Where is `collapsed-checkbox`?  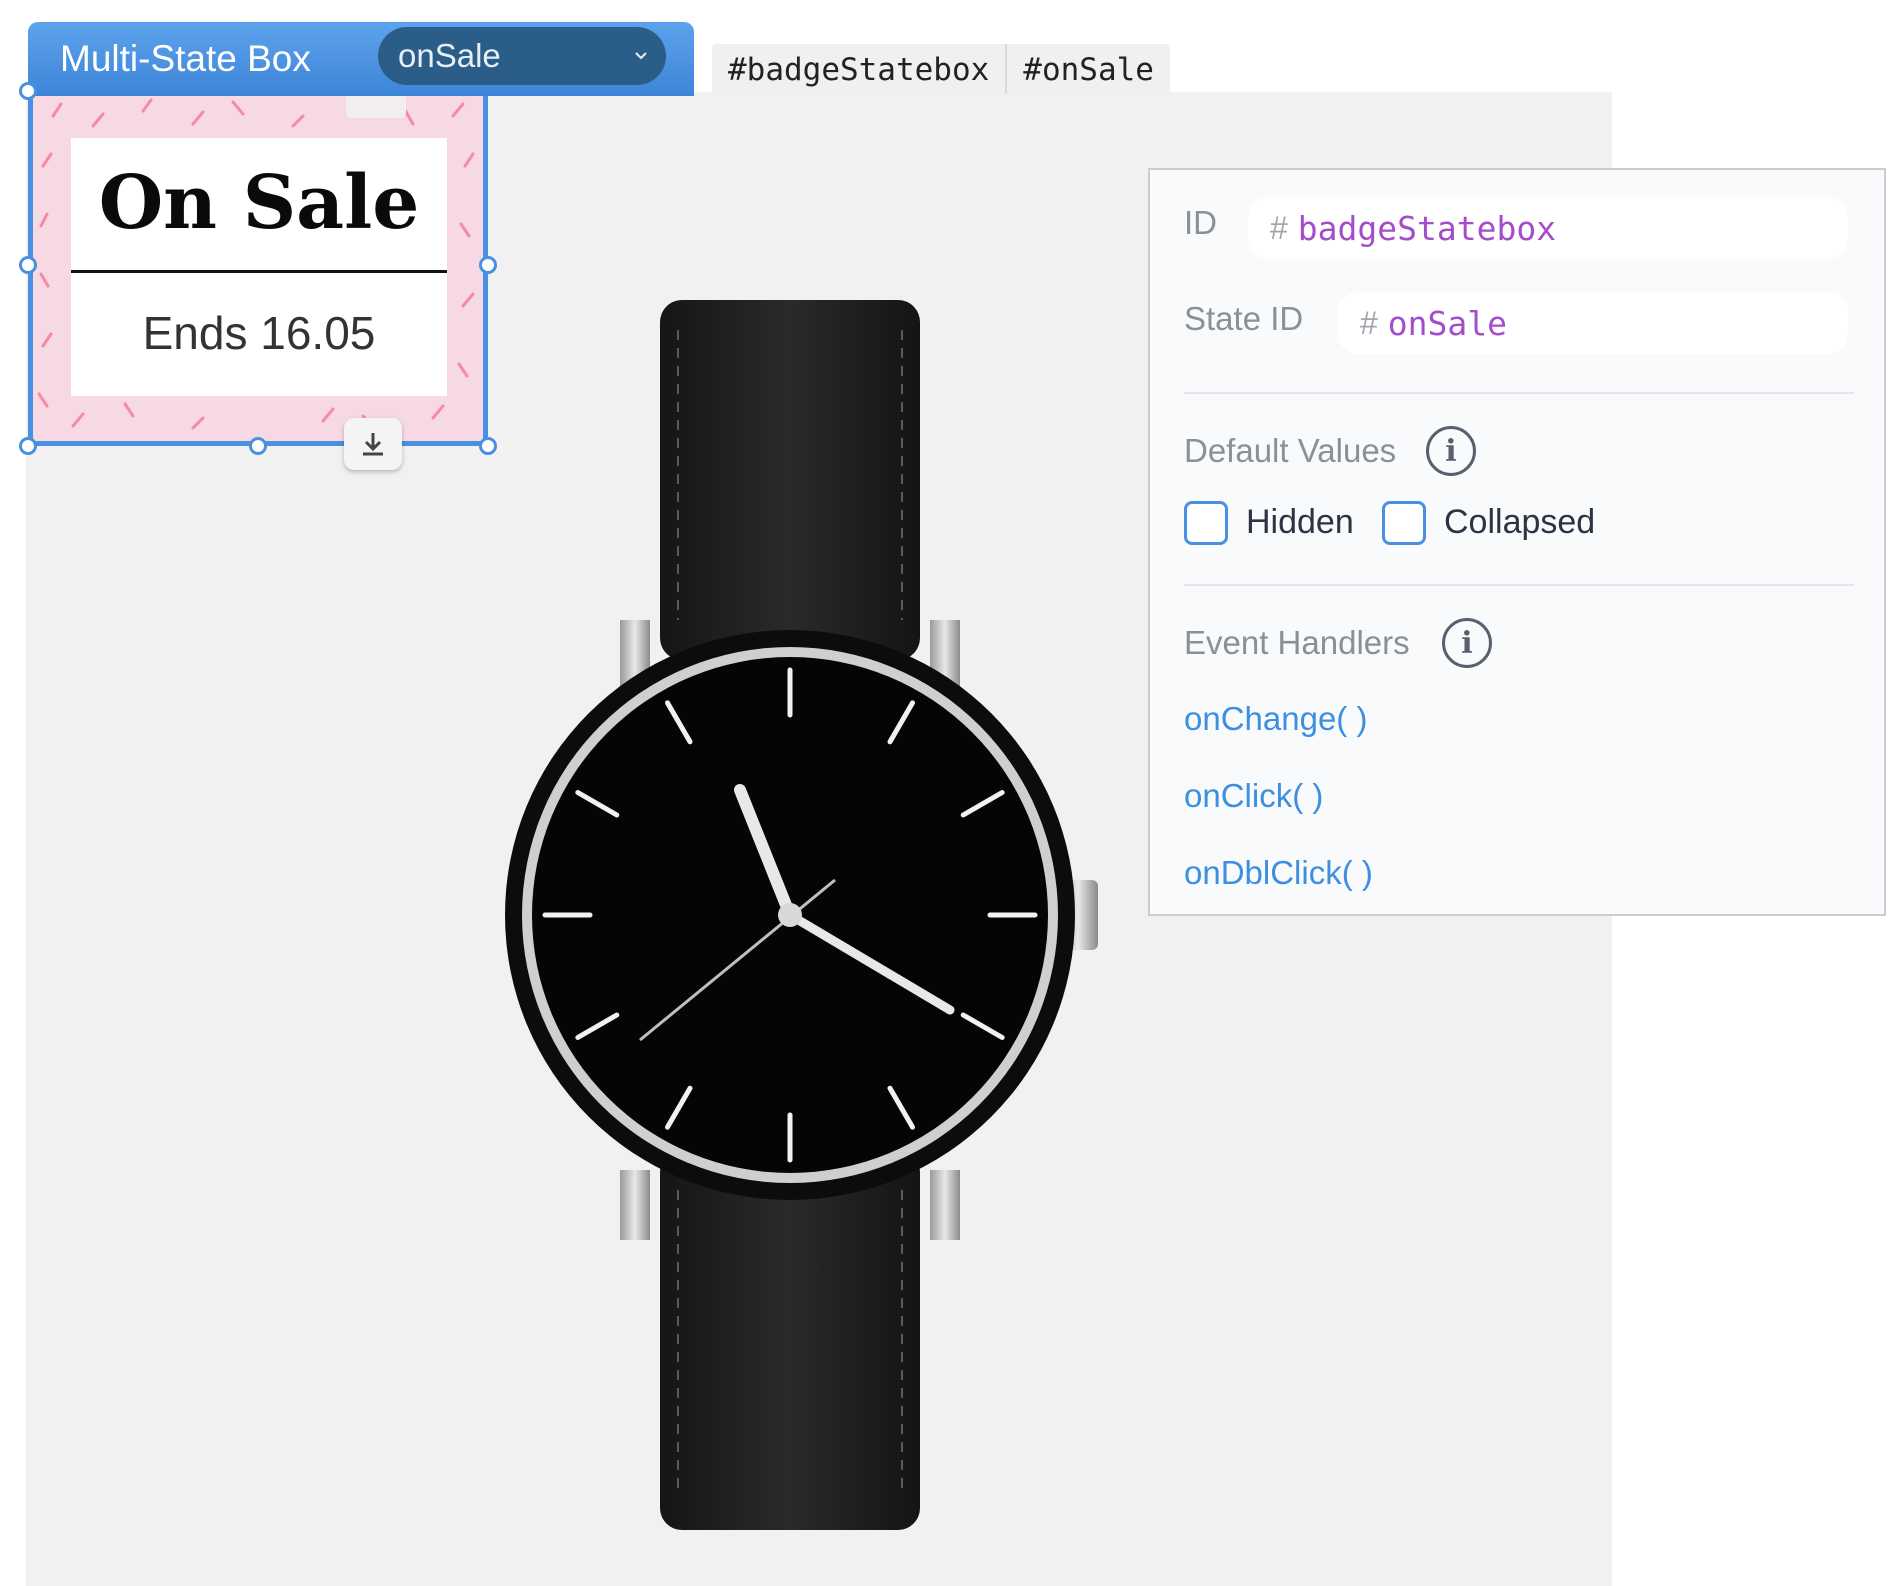
collapsed-checkbox is located at coordinates (1404, 523).